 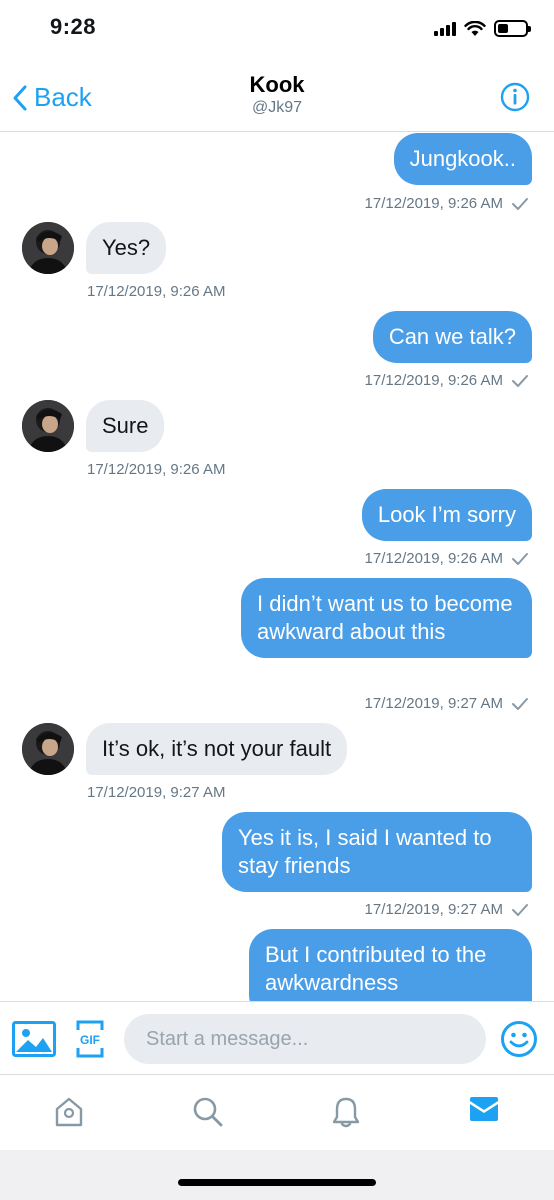 I want to click on status-icons, so click(x=482, y=28).